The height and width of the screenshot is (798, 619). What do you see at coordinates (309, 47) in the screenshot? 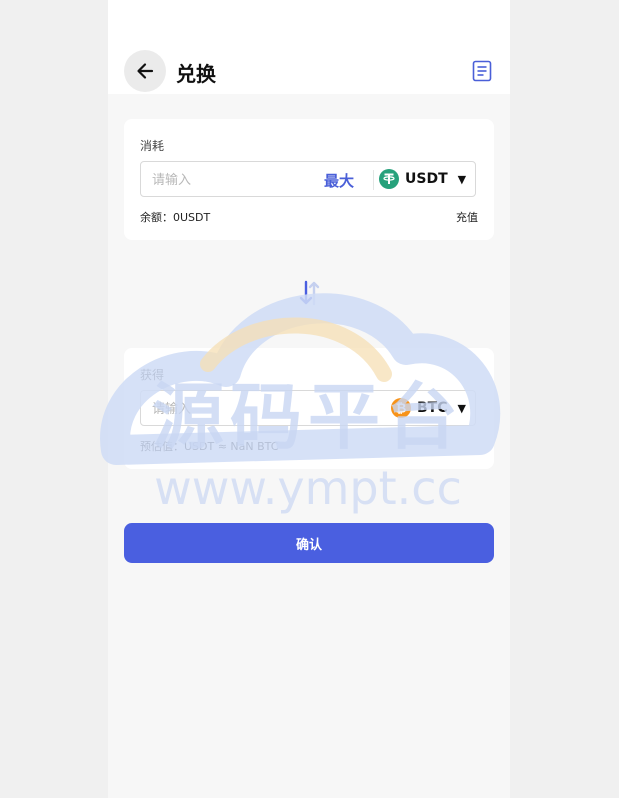
I see `header-bar: 兑换` at bounding box center [309, 47].